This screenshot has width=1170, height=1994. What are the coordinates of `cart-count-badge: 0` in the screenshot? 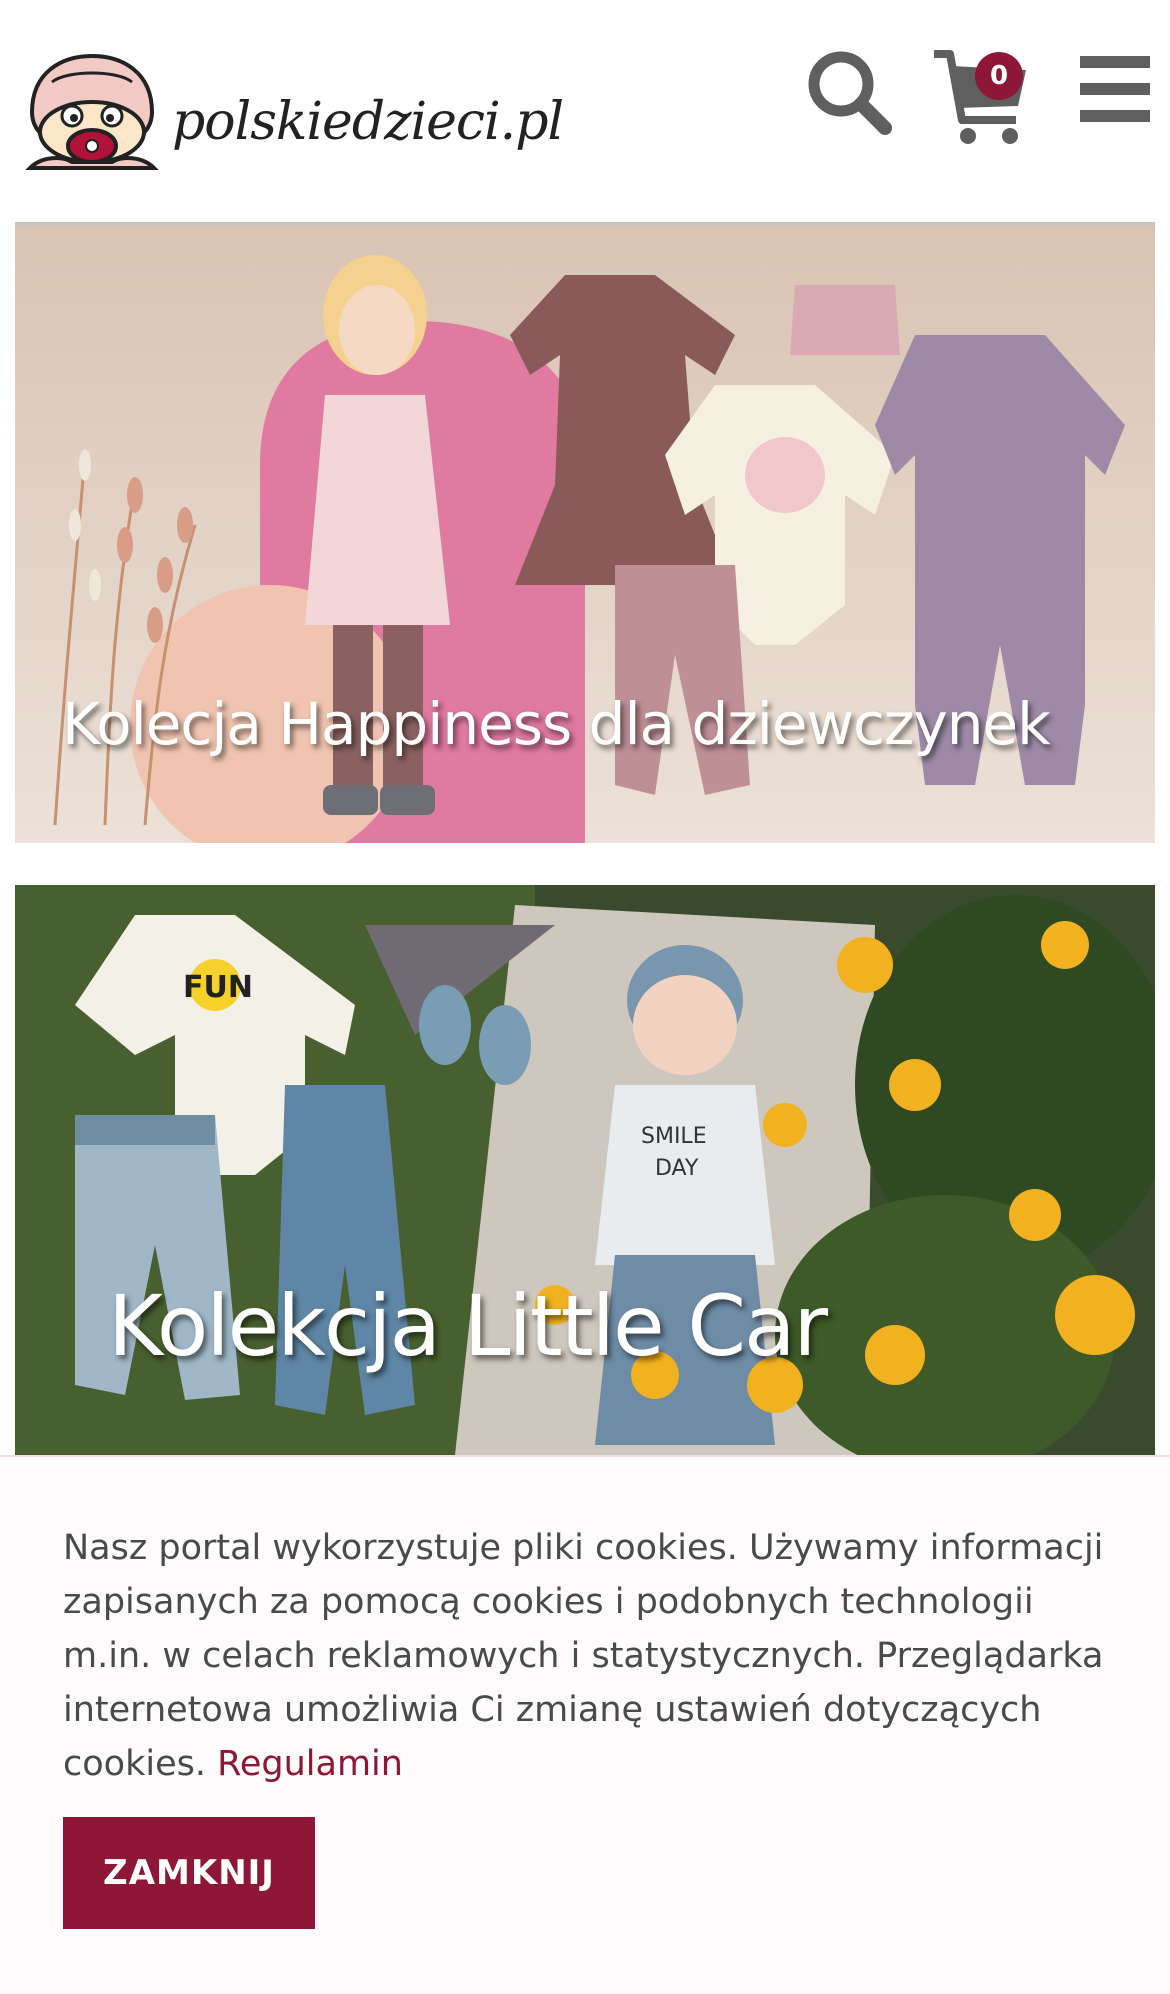 It's located at (999, 76).